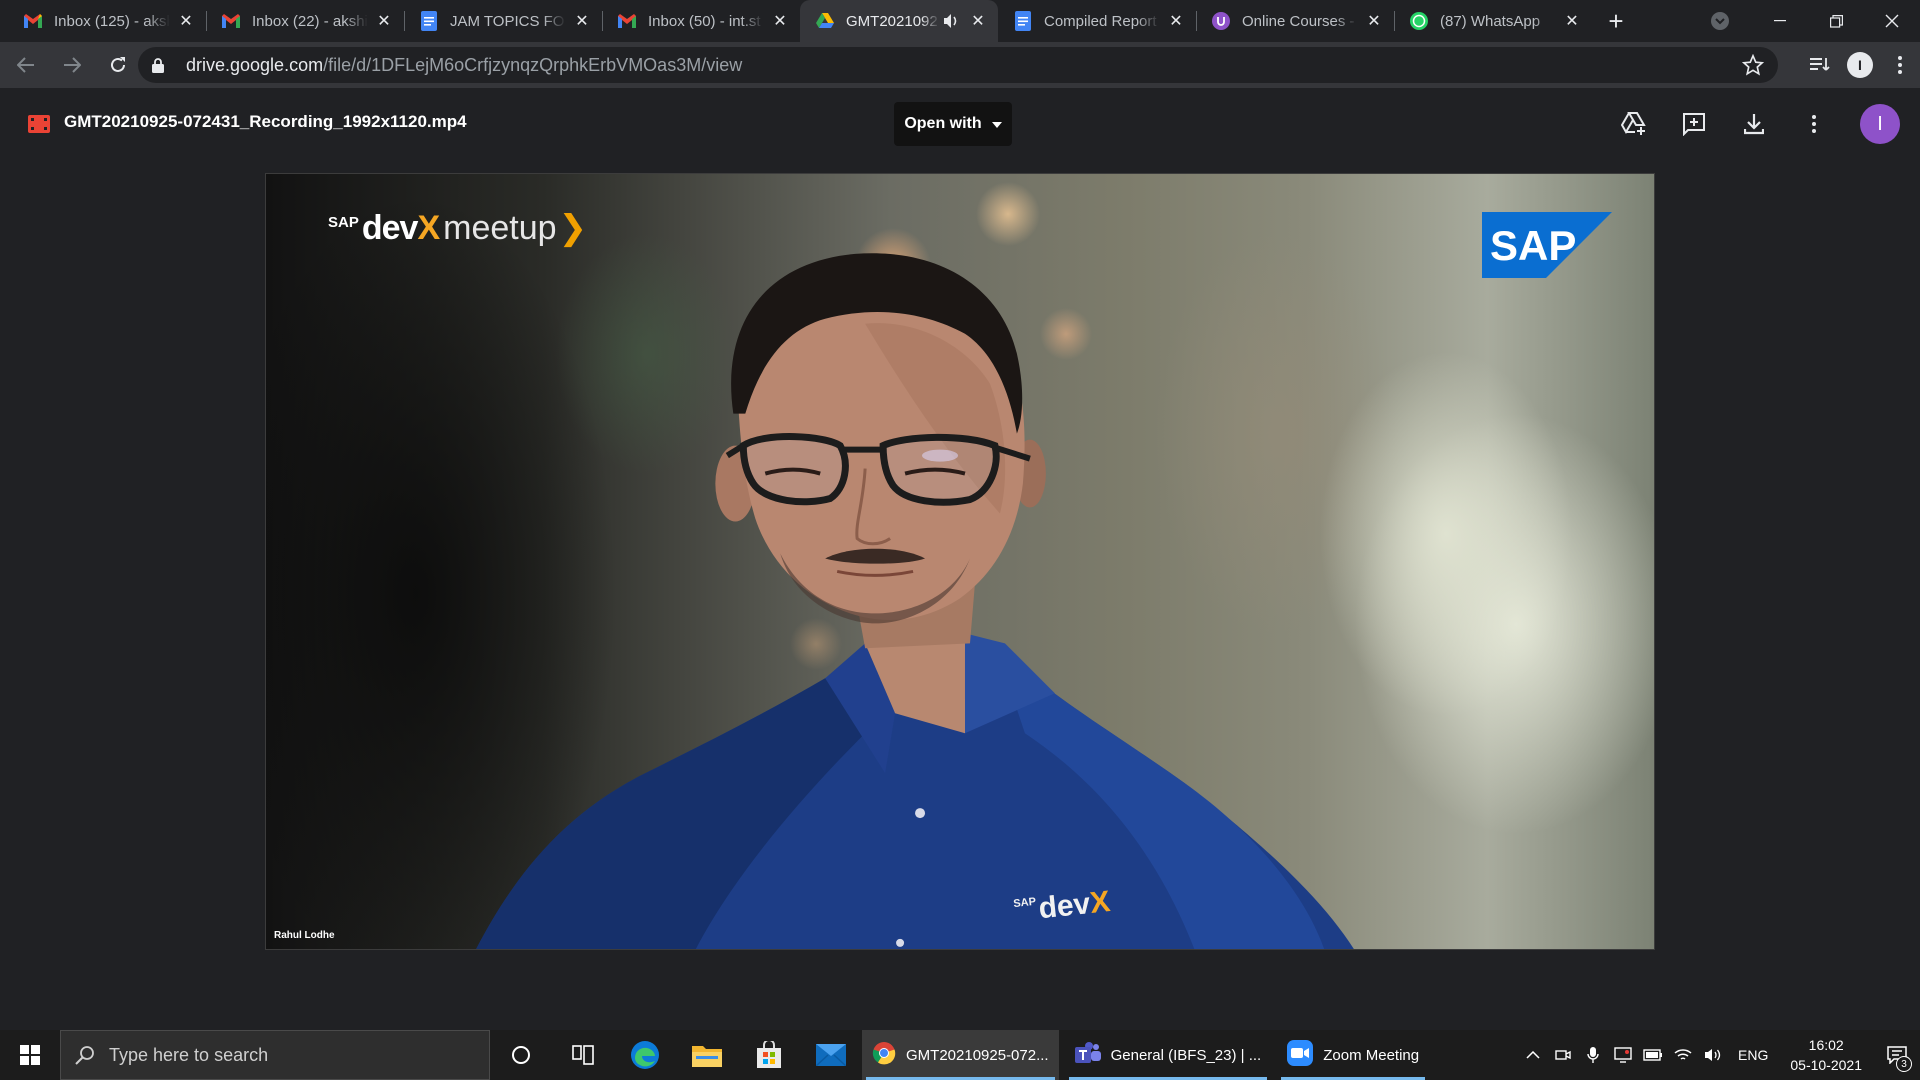  I want to click on browser-menu-icon, so click(1900, 65).